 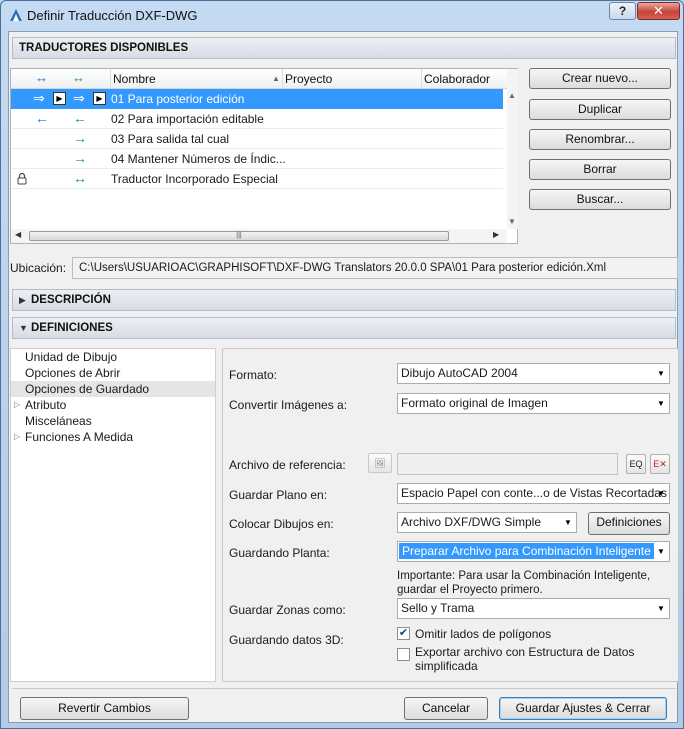 I want to click on save-plan-label: Guardar Plano en:, so click(x=278, y=495).